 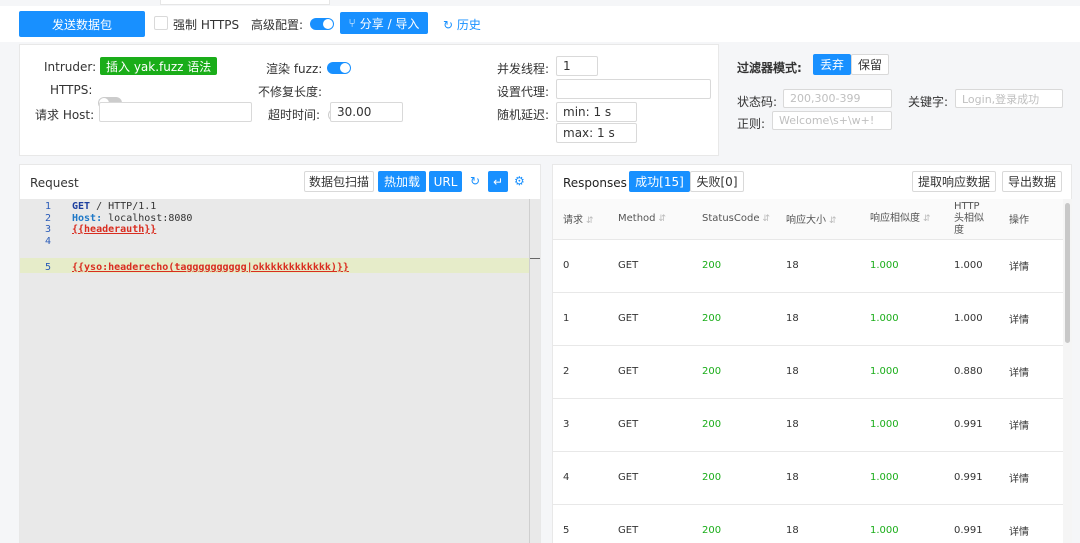 I want to click on code-token: Host:, so click(x=87, y=218).